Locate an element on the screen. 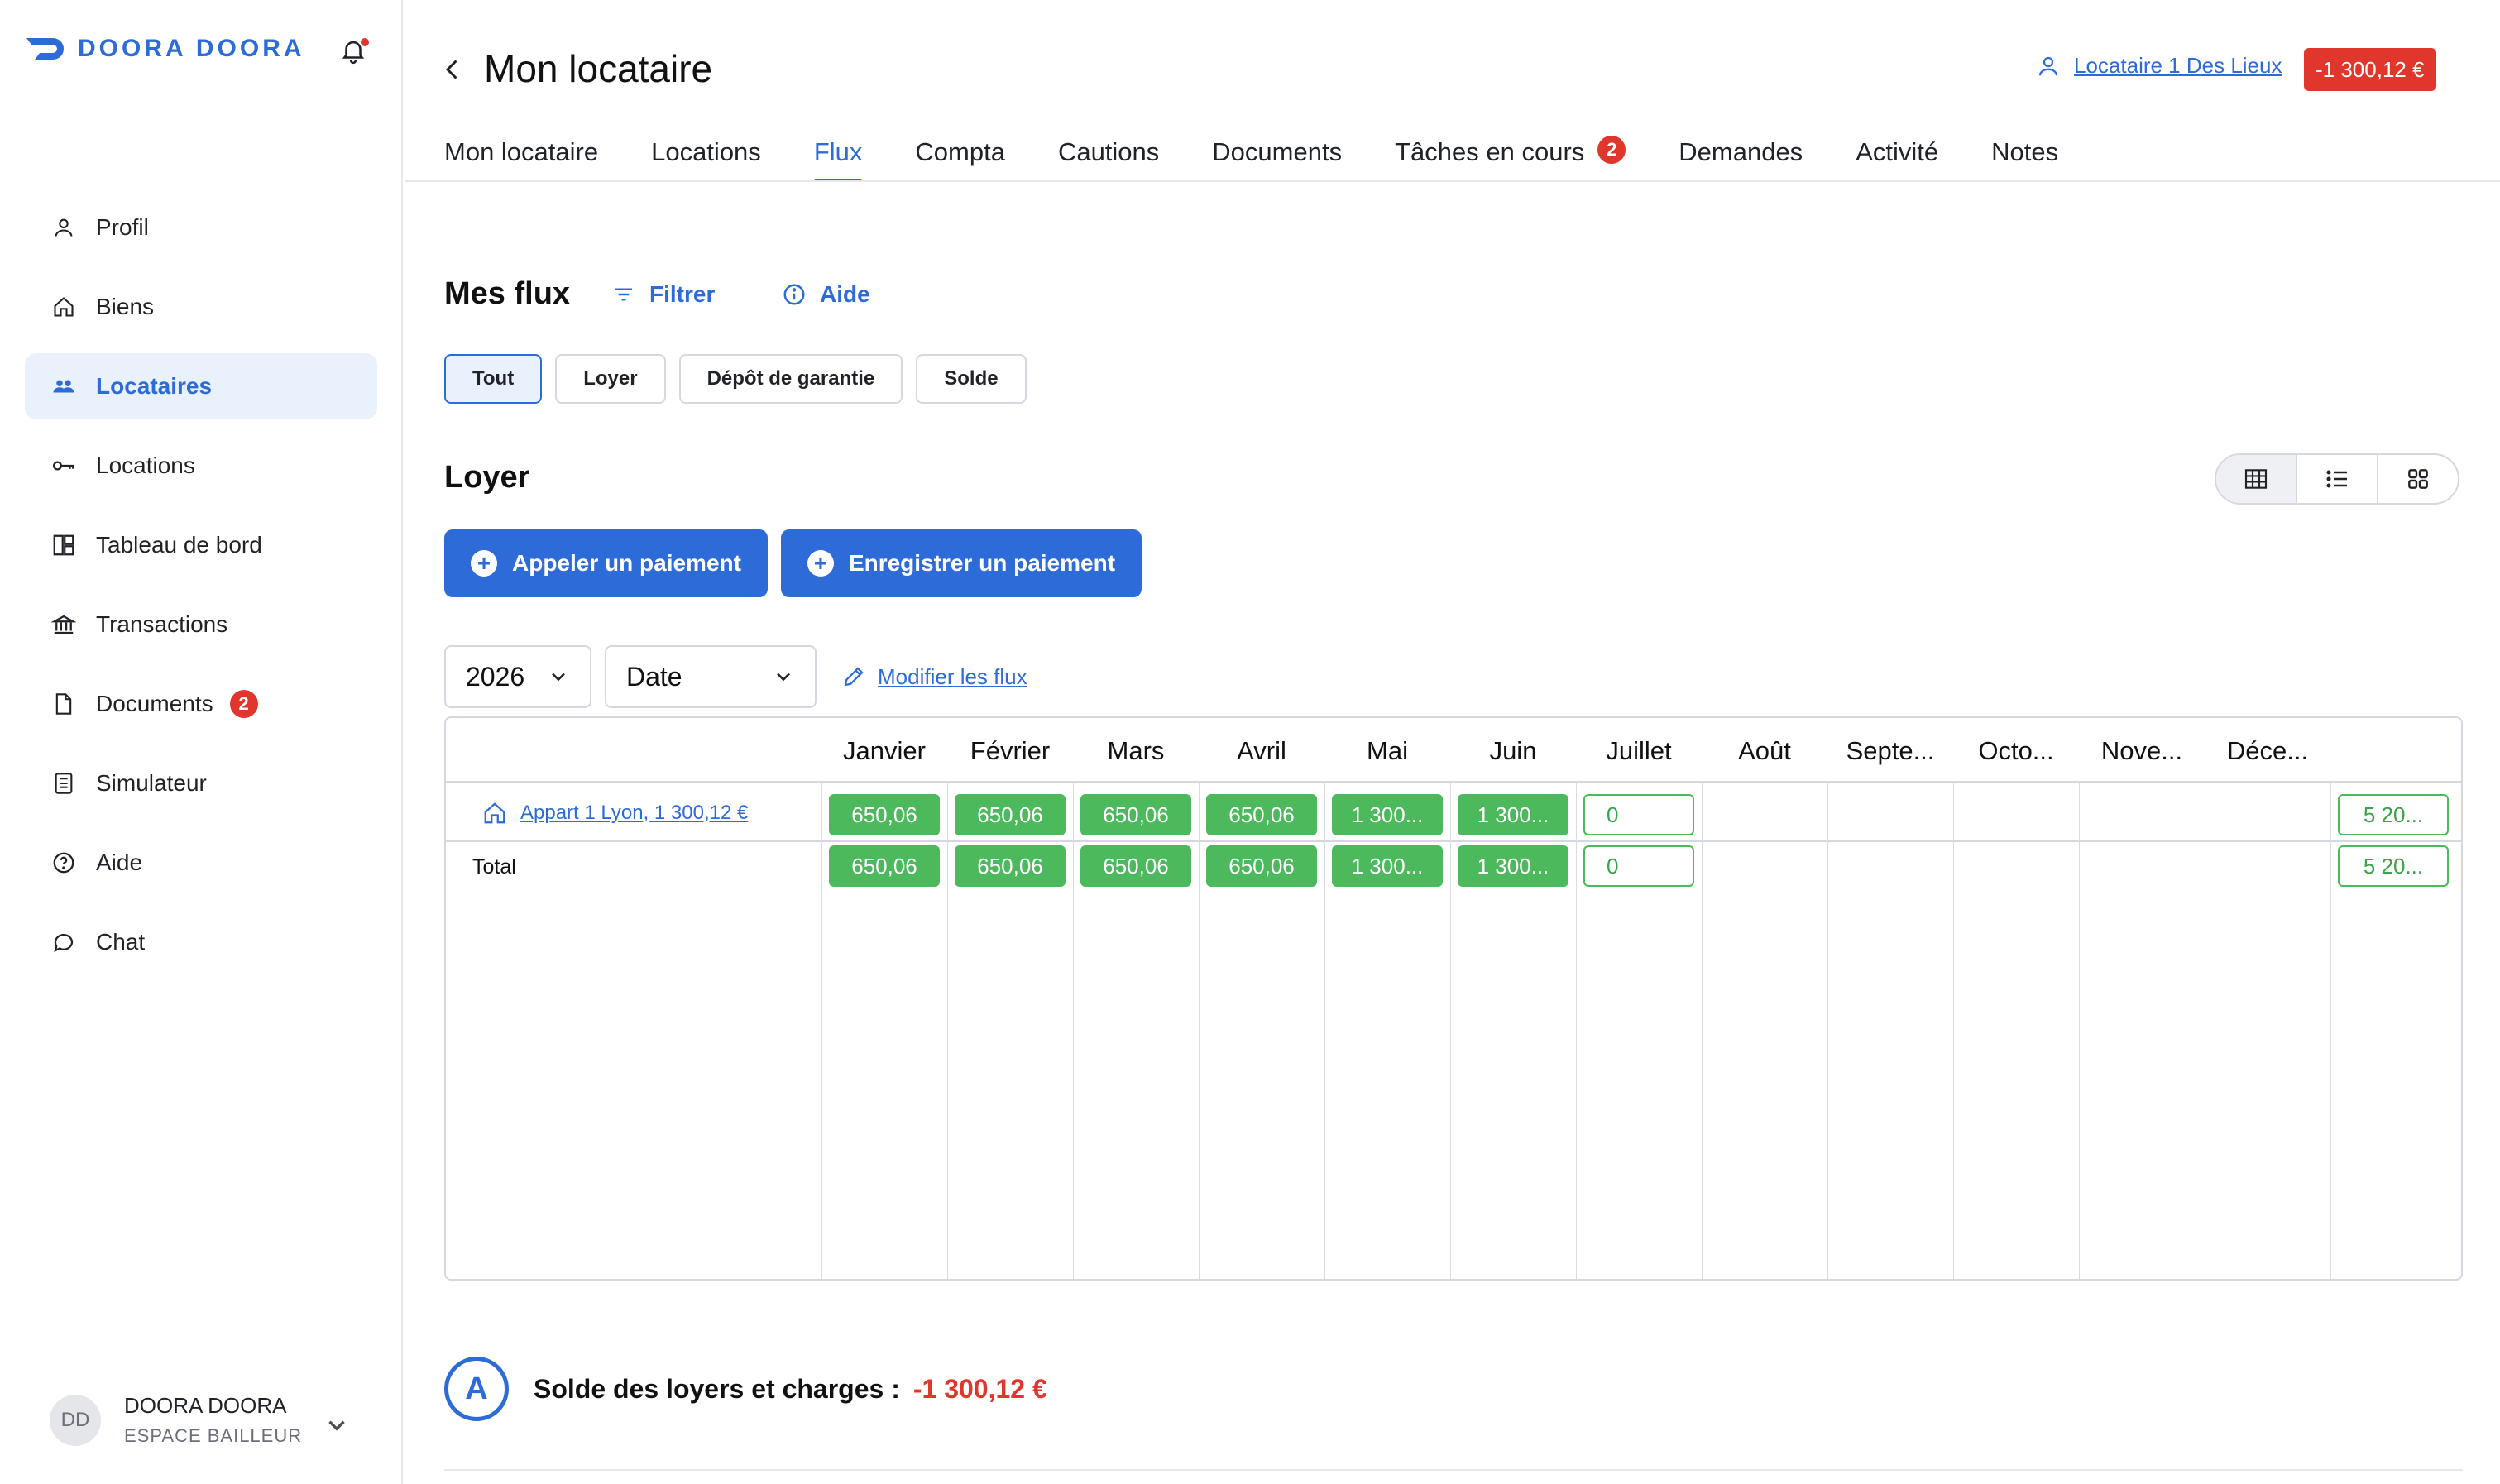 The width and height of the screenshot is (2500, 1484). sidebar-item-simulateur: Simulateur is located at coordinates (201, 783).